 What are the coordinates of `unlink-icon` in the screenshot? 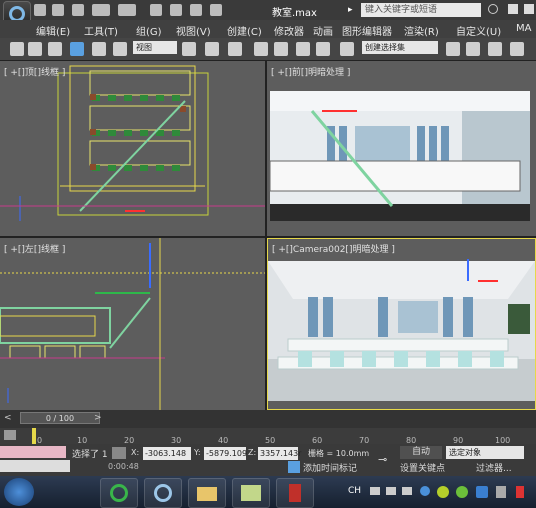 It's located at (196, 10).